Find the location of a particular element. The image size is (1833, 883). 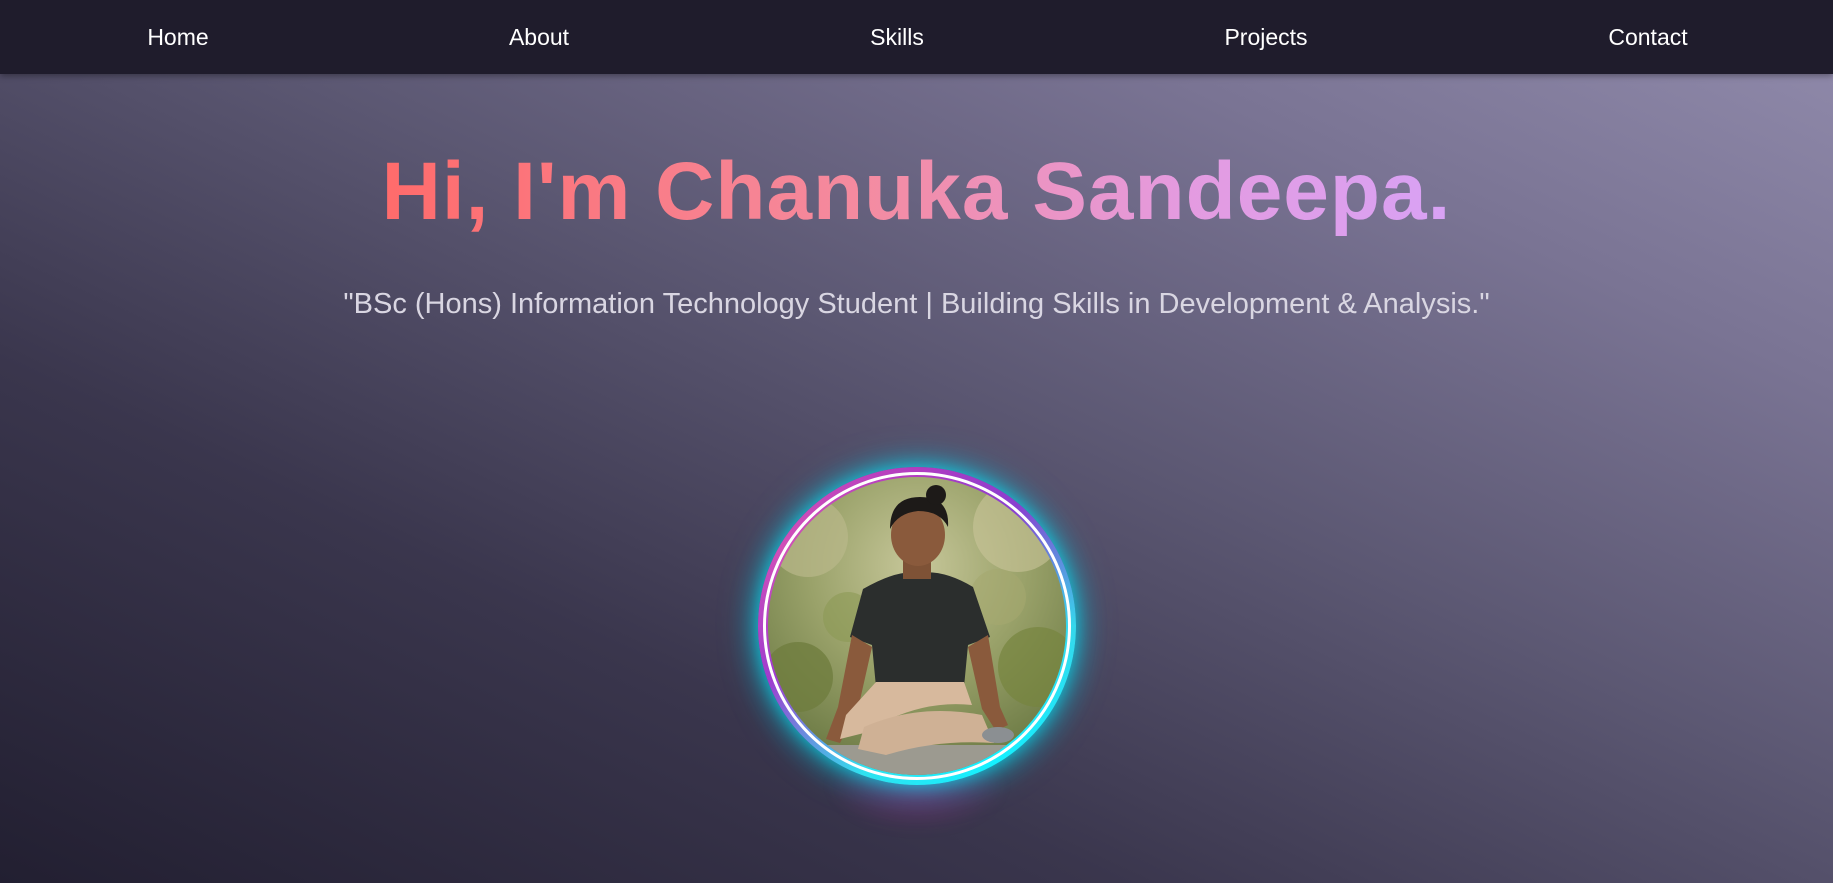

profile-photo-illustration is located at coordinates (917, 626).